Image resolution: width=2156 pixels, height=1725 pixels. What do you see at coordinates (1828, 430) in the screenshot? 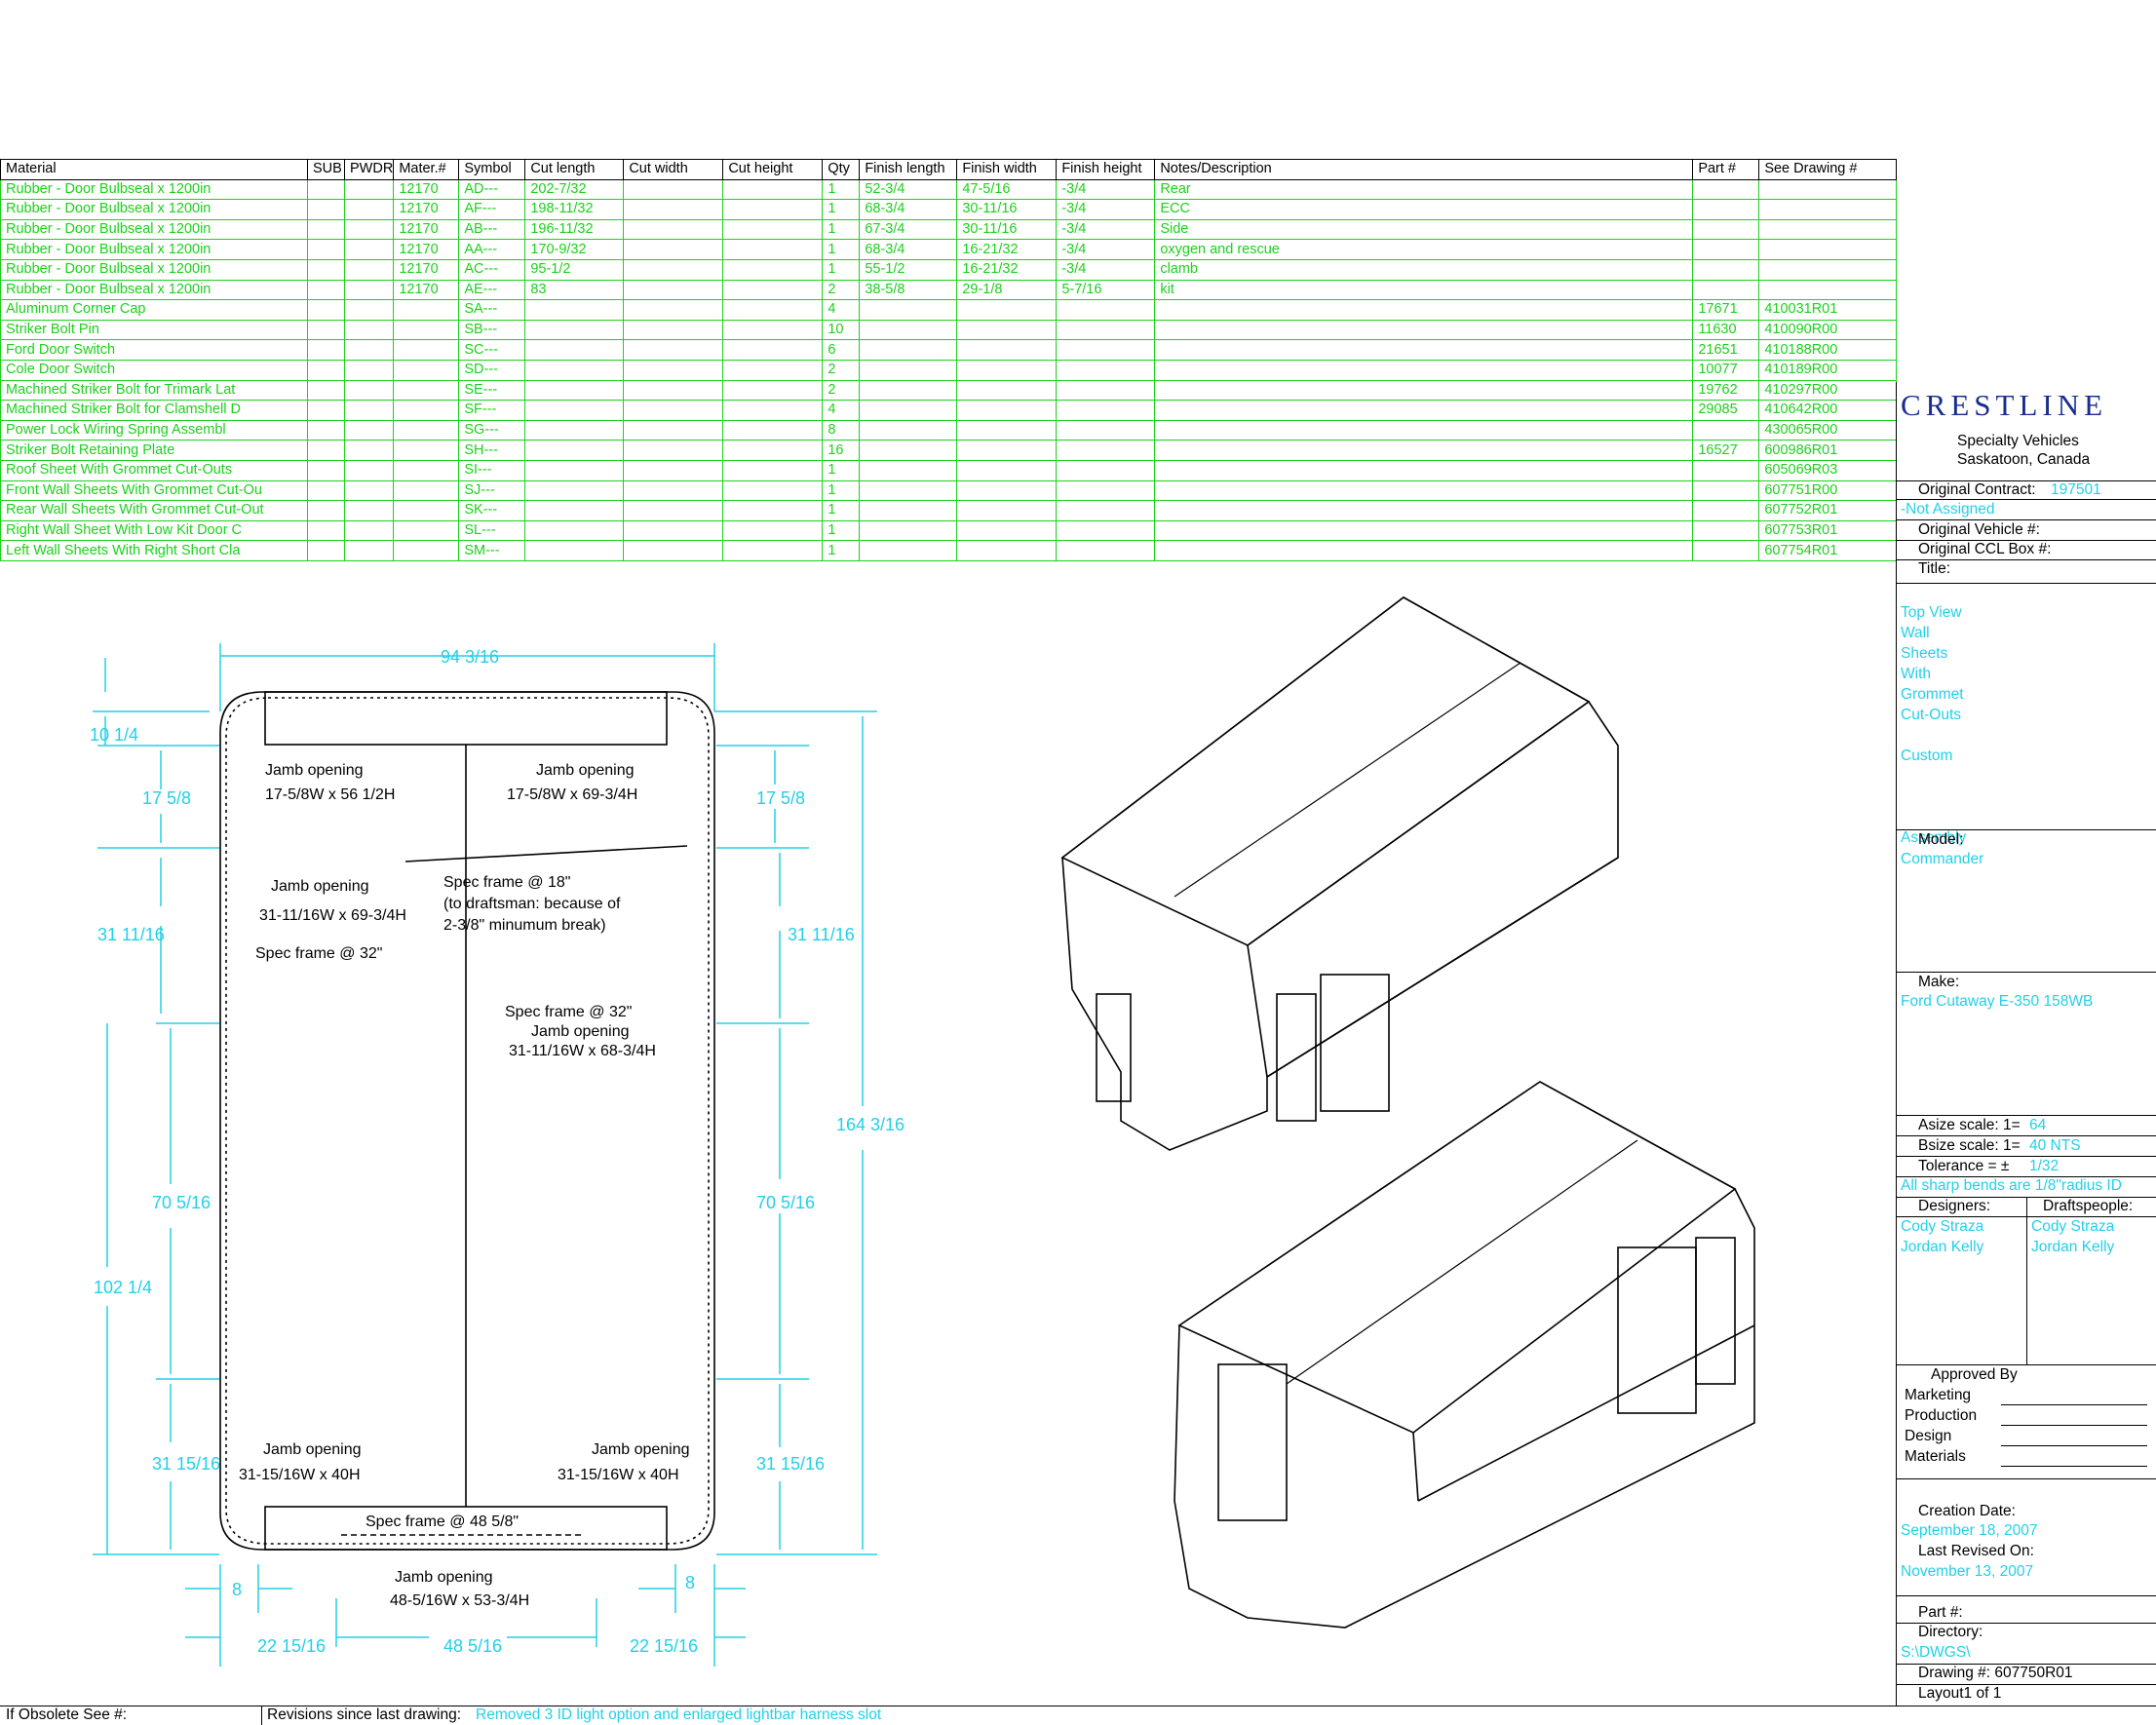
I see `bom-cell: 430065R00` at bounding box center [1828, 430].